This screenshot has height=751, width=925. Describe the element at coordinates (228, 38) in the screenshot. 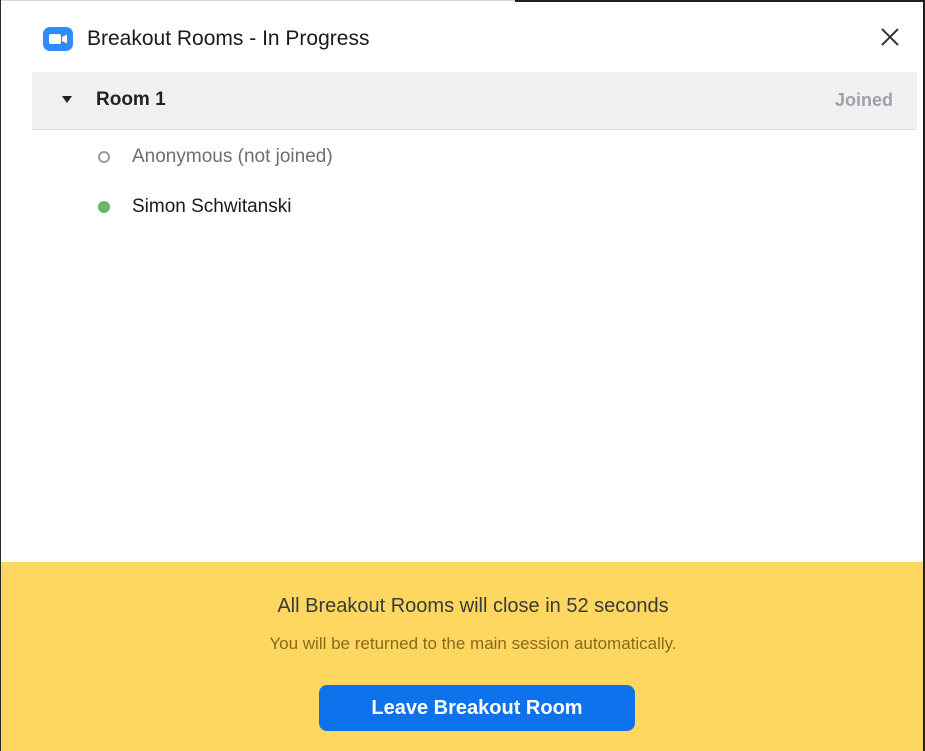

I see `window-title: Breakout Rooms - In Progress` at that location.